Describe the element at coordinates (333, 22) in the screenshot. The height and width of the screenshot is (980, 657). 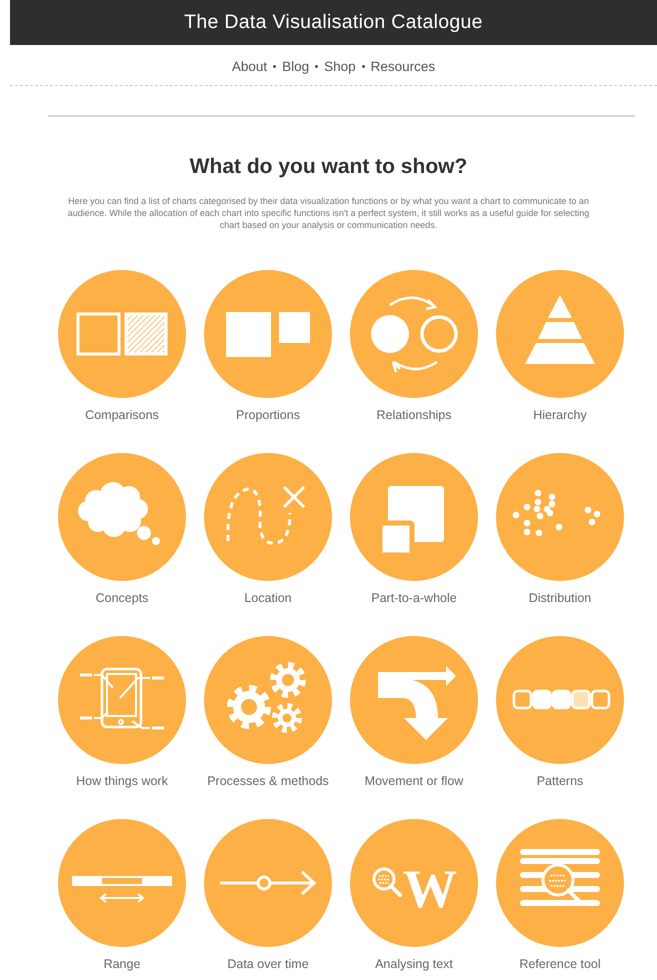
I see `site-title: The Data Visualisation Catalogue` at that location.